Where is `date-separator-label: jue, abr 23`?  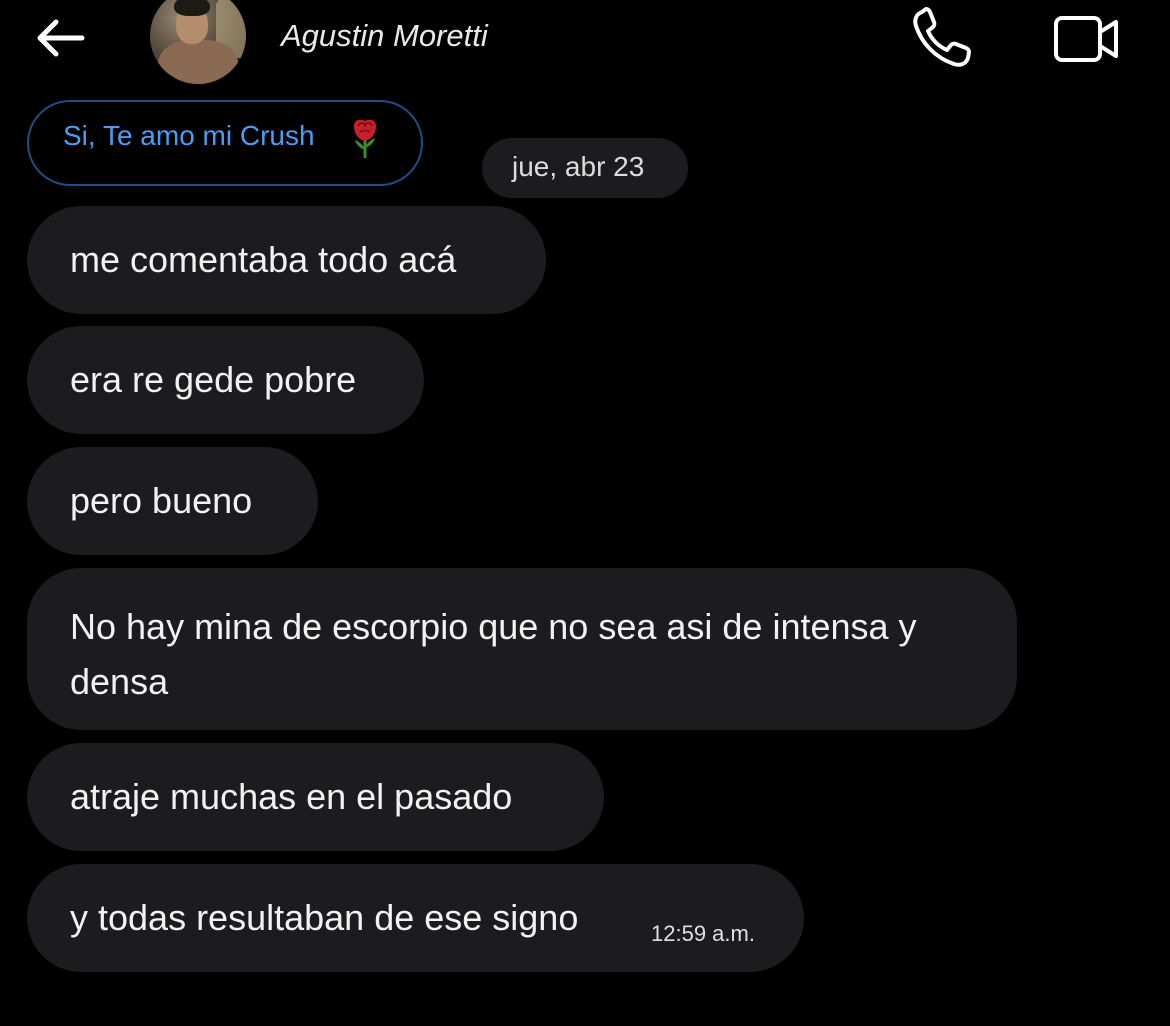
date-separator-label: jue, abr 23 is located at coordinates (578, 166).